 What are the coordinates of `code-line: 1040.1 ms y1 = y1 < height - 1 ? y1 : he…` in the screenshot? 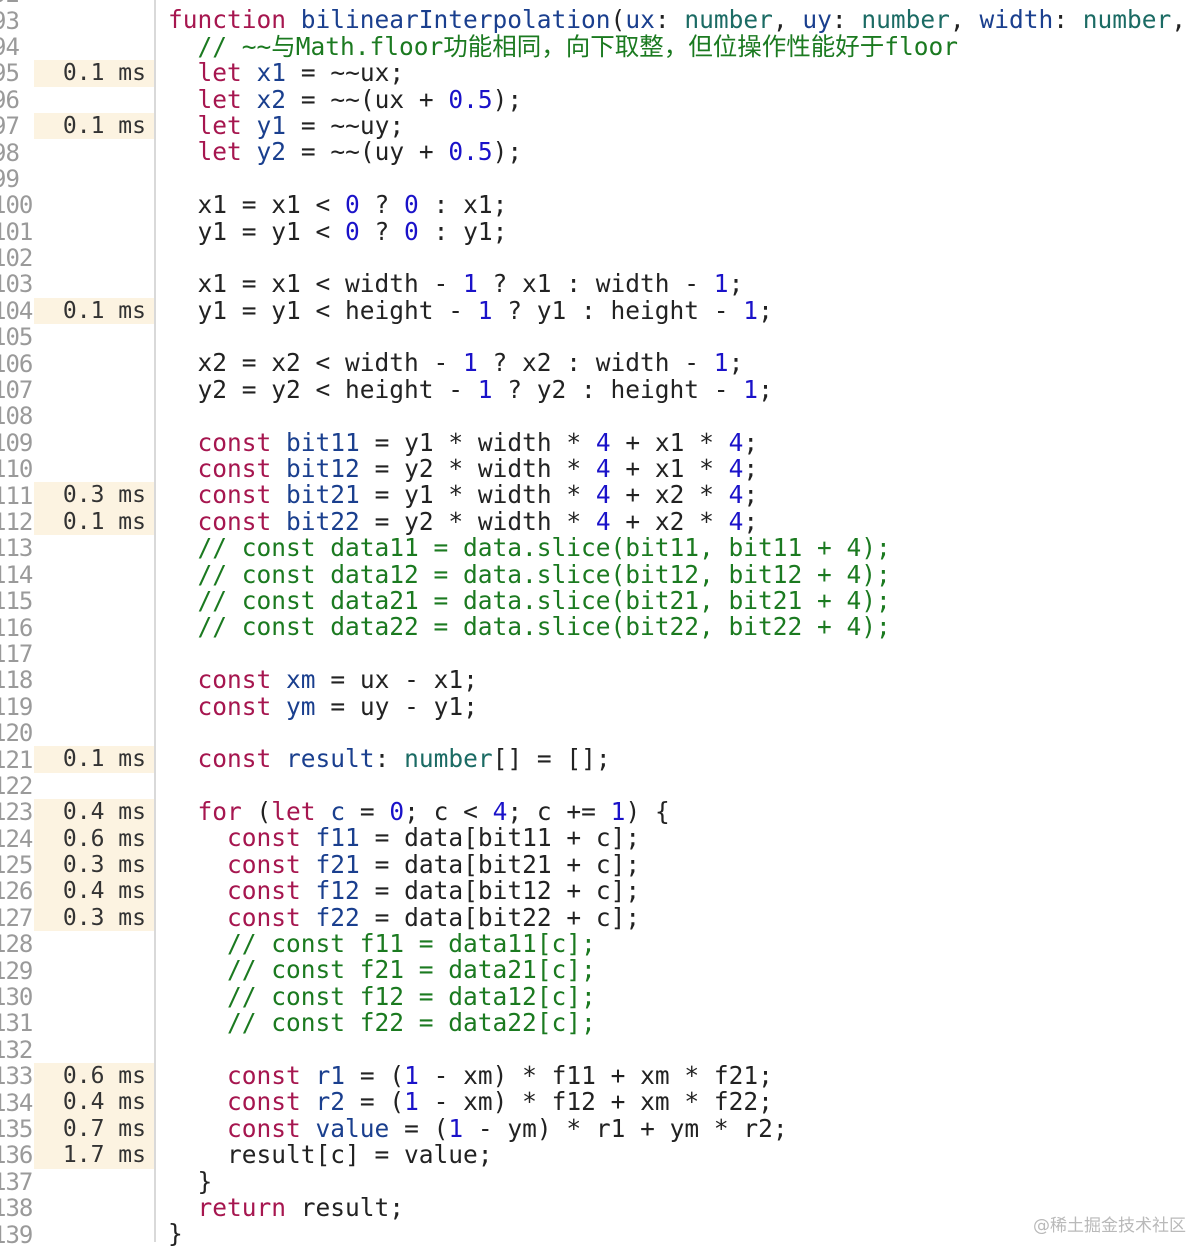 It's located at (597, 311).